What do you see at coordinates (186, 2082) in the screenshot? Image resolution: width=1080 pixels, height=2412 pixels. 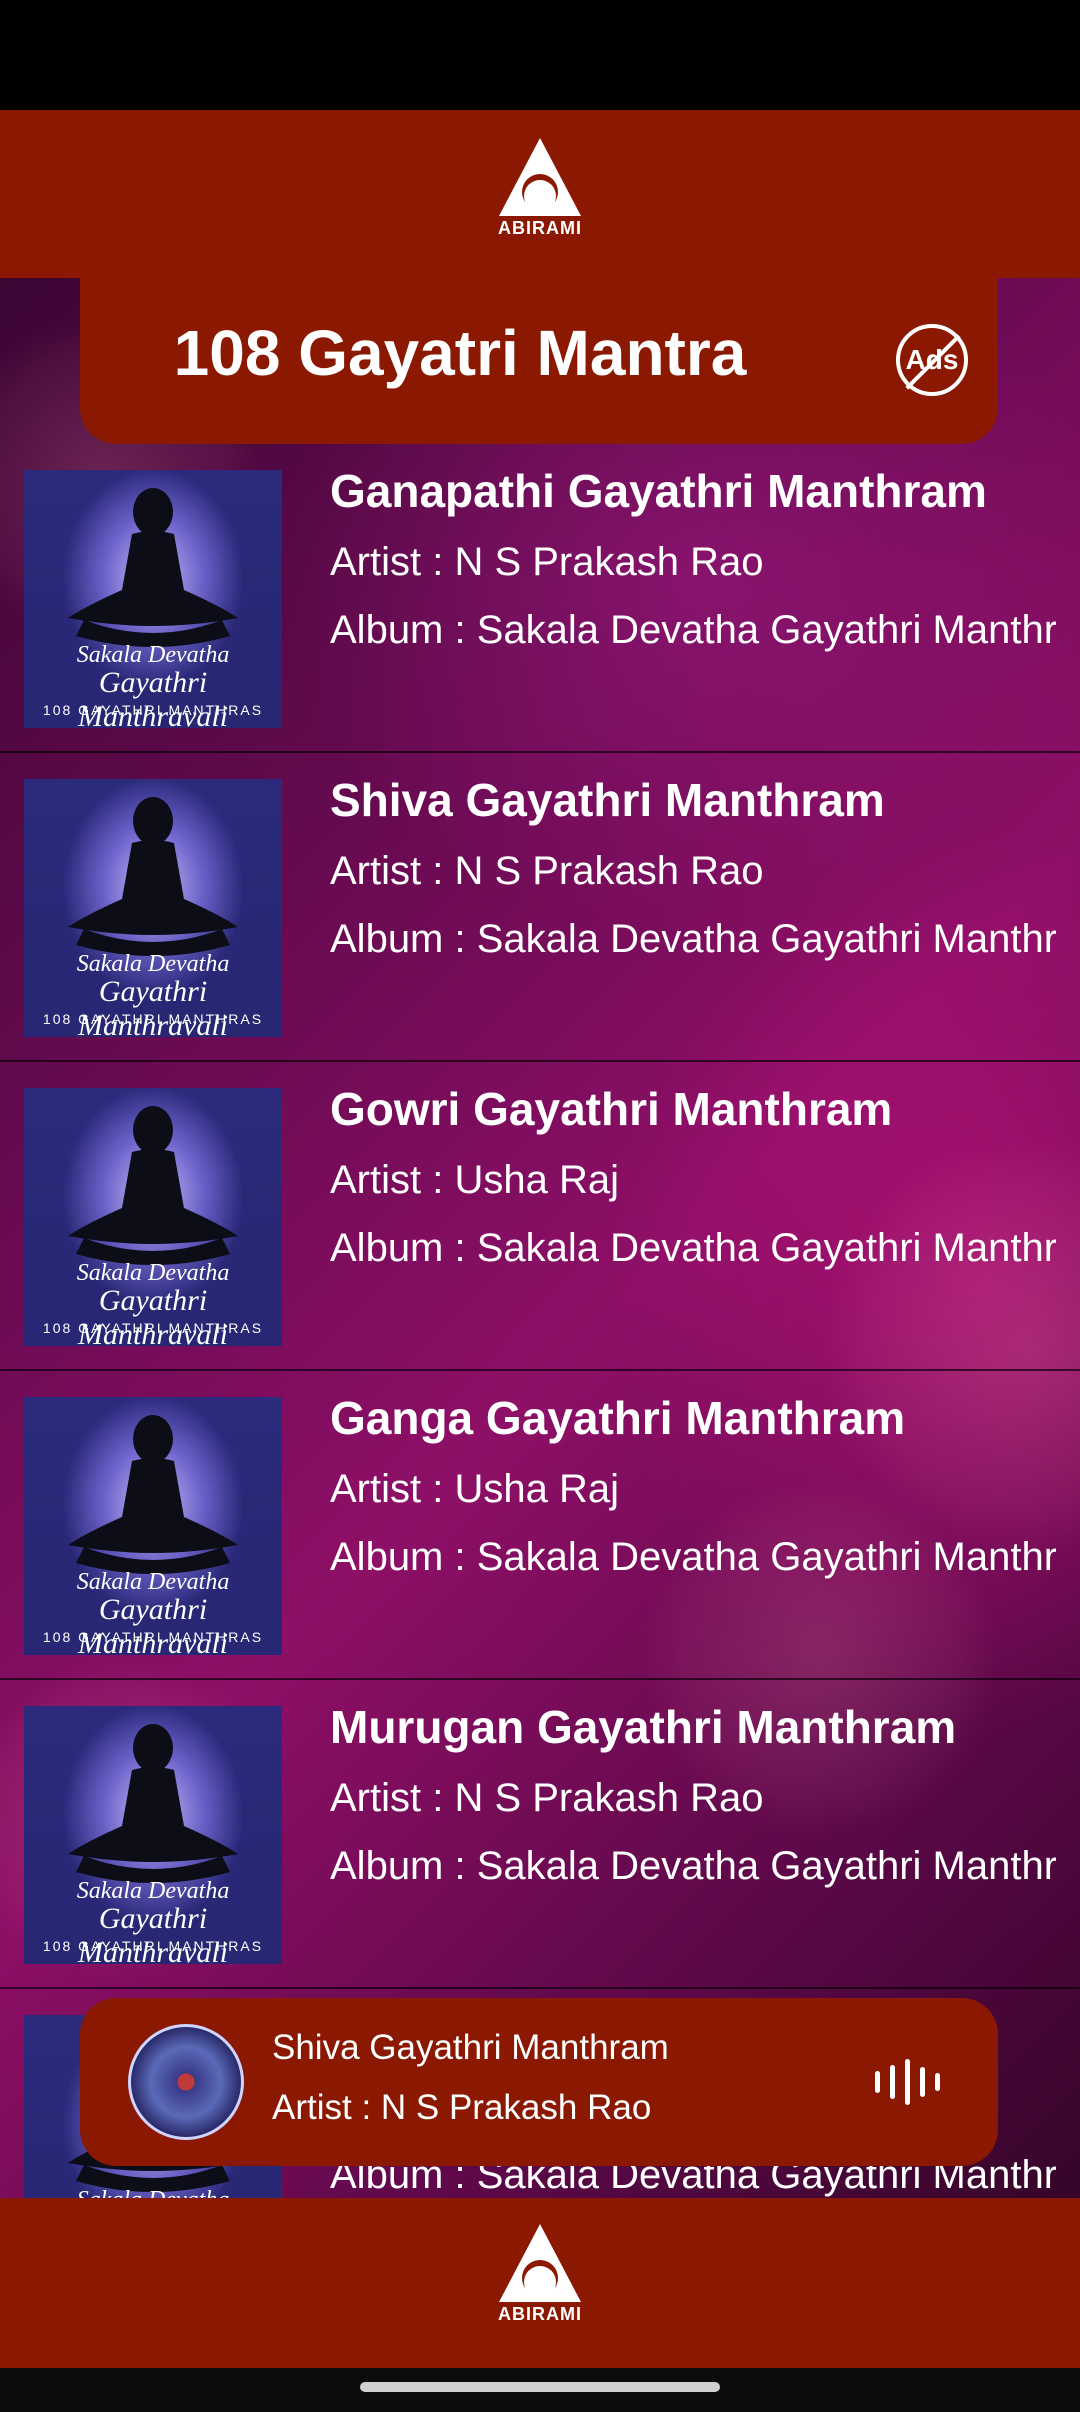 I see `album-disc-icon` at bounding box center [186, 2082].